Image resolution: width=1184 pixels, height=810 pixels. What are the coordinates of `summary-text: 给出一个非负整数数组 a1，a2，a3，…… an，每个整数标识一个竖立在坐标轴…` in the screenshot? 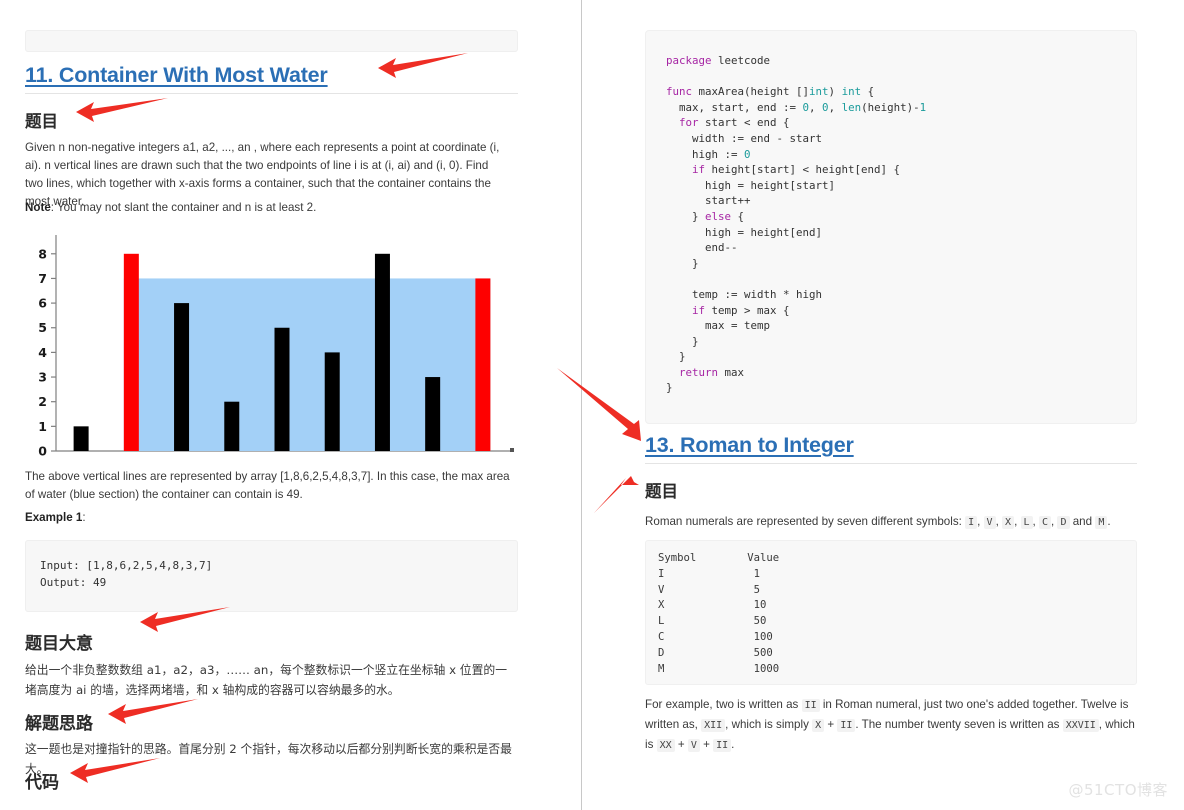 It's located at (266, 680).